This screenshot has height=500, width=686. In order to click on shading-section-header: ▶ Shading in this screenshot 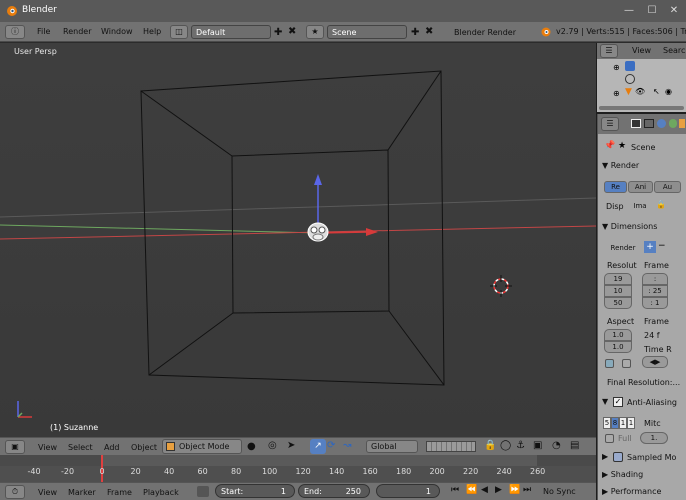, I will do `click(622, 477)`.